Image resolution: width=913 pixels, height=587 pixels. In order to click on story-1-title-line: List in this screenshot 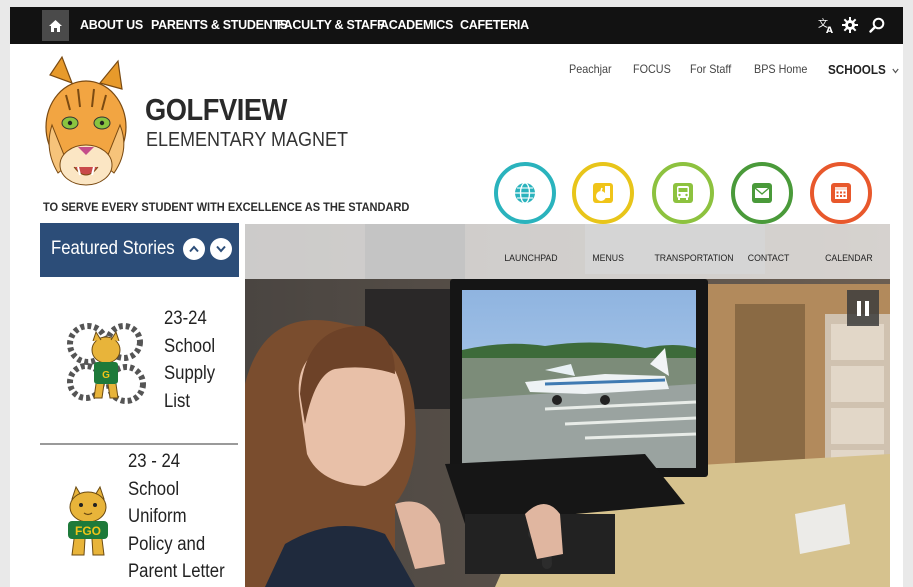, I will do `click(177, 401)`.